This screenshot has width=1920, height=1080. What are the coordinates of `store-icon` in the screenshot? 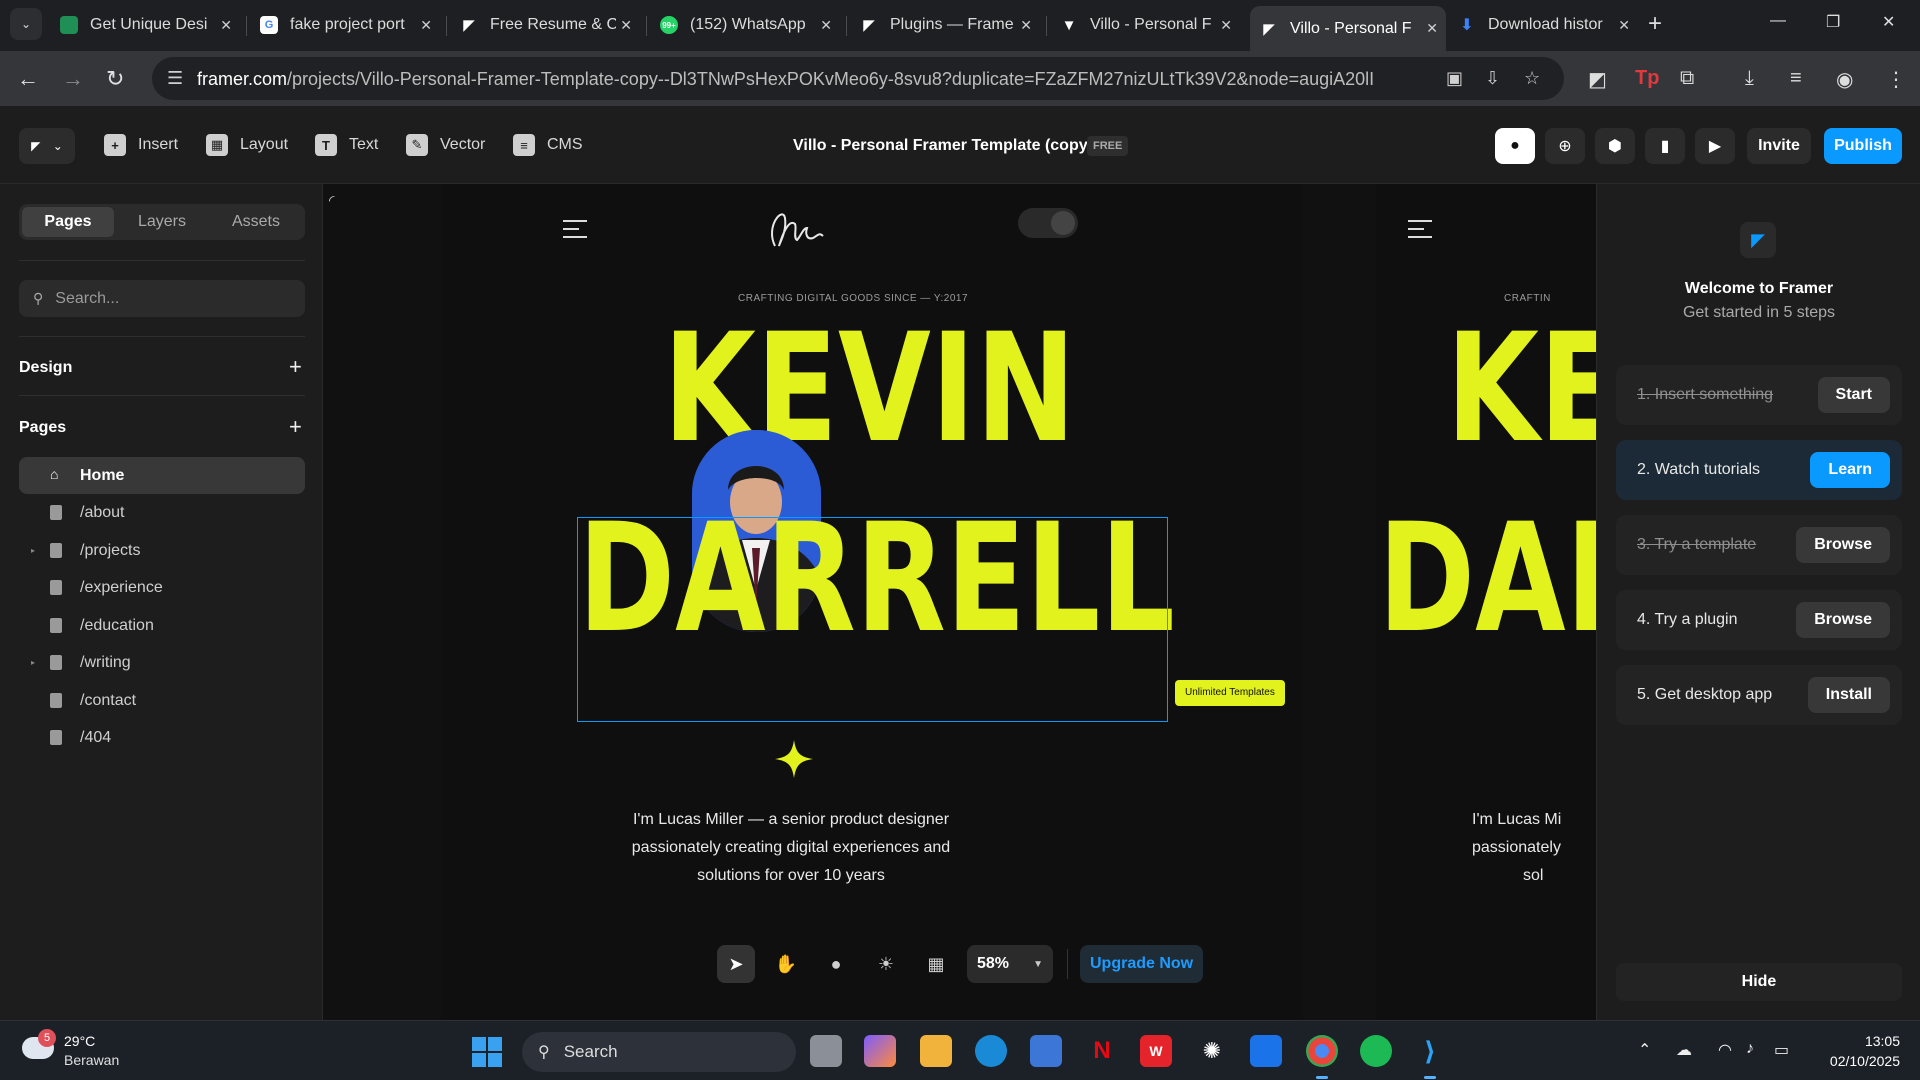 It's located at (1046, 1051).